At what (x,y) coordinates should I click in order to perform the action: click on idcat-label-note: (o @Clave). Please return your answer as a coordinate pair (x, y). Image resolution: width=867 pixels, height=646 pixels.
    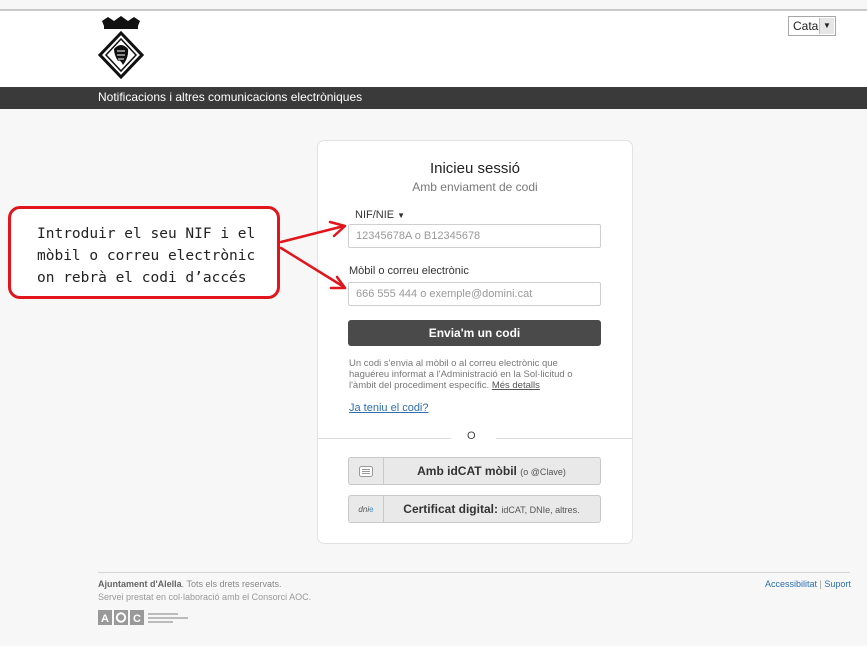
    Looking at the image, I should click on (543, 472).